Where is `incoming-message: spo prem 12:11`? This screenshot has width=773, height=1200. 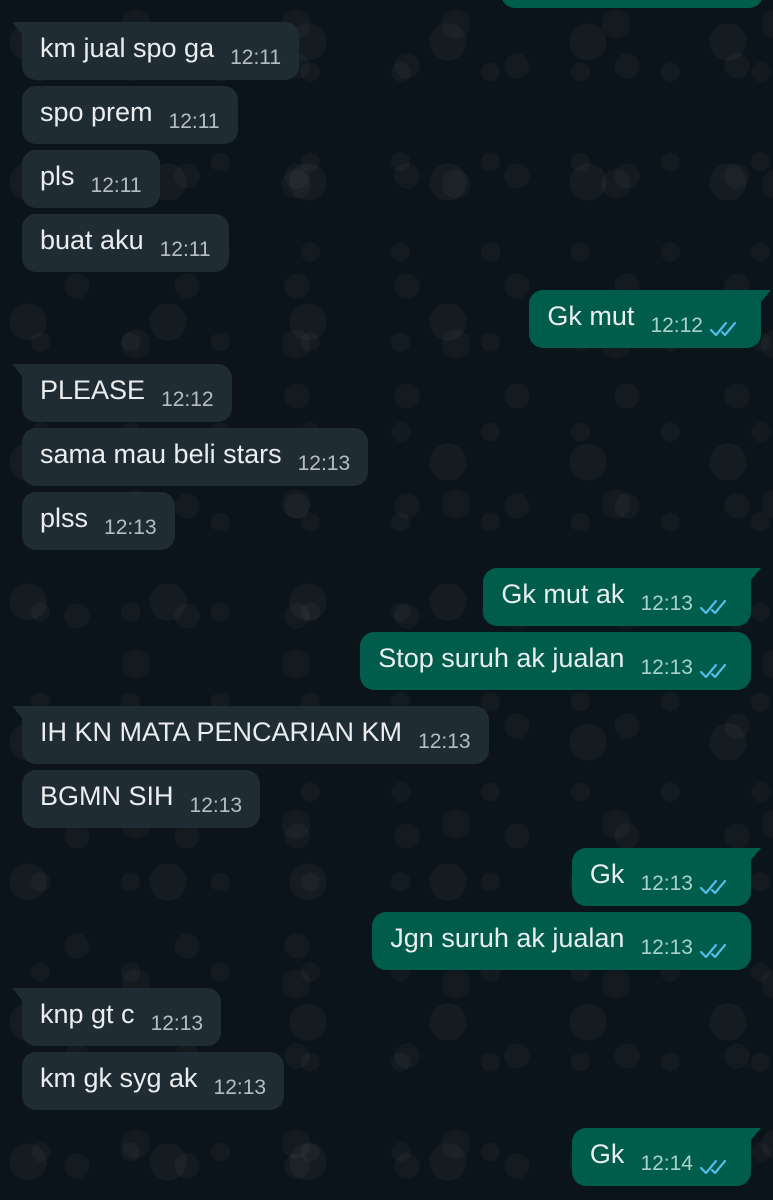
incoming-message: spo prem 12:11 is located at coordinates (130, 115).